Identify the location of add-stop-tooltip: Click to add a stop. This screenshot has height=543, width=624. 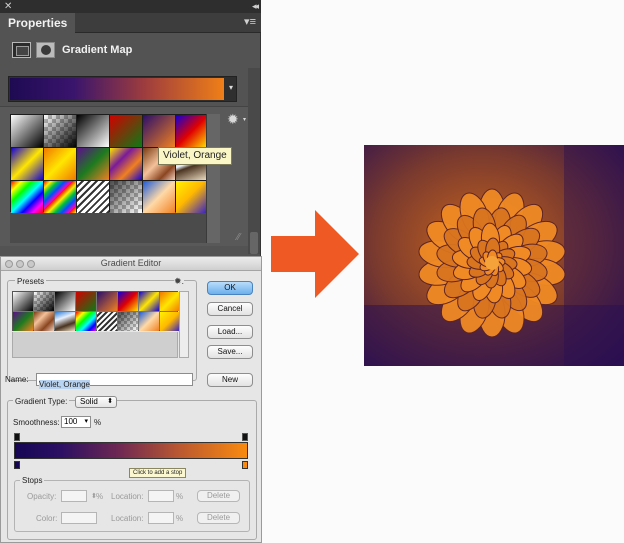
(158, 473).